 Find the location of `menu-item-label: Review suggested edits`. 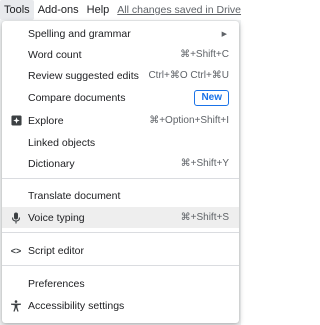

menu-item-label: Review suggested edits is located at coordinates (83, 75).